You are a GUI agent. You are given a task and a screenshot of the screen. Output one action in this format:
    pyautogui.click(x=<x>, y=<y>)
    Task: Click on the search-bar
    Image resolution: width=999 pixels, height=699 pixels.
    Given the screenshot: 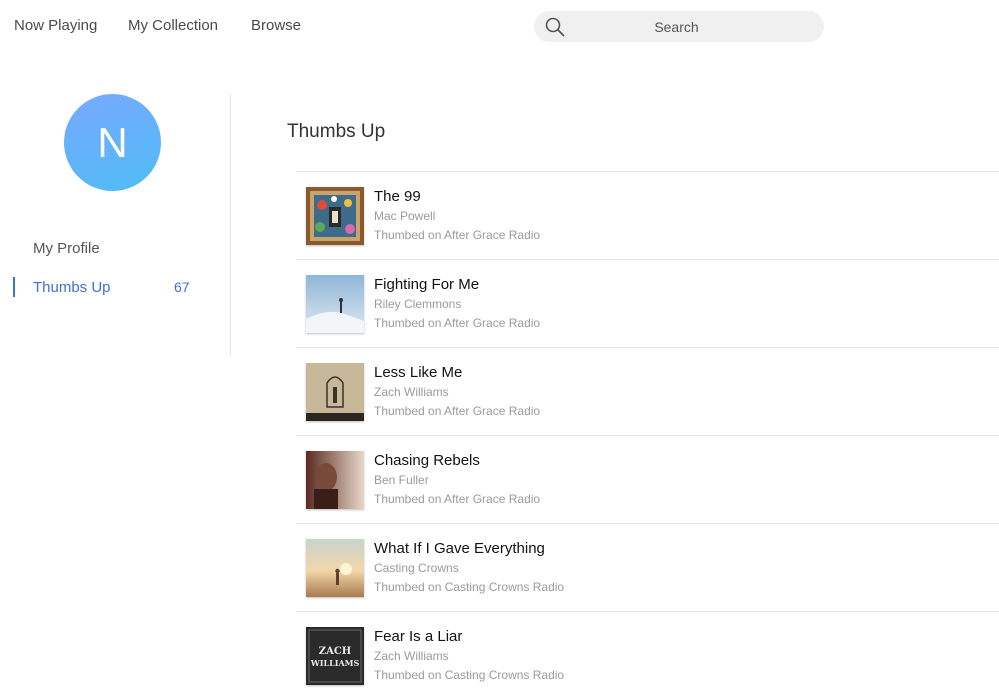 What is the action you would take?
    pyautogui.click(x=679, y=26)
    